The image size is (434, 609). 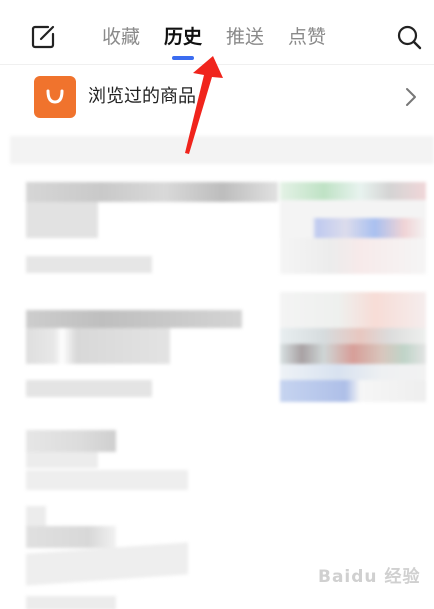 What do you see at coordinates (43, 37) in the screenshot?
I see `edit-icon` at bounding box center [43, 37].